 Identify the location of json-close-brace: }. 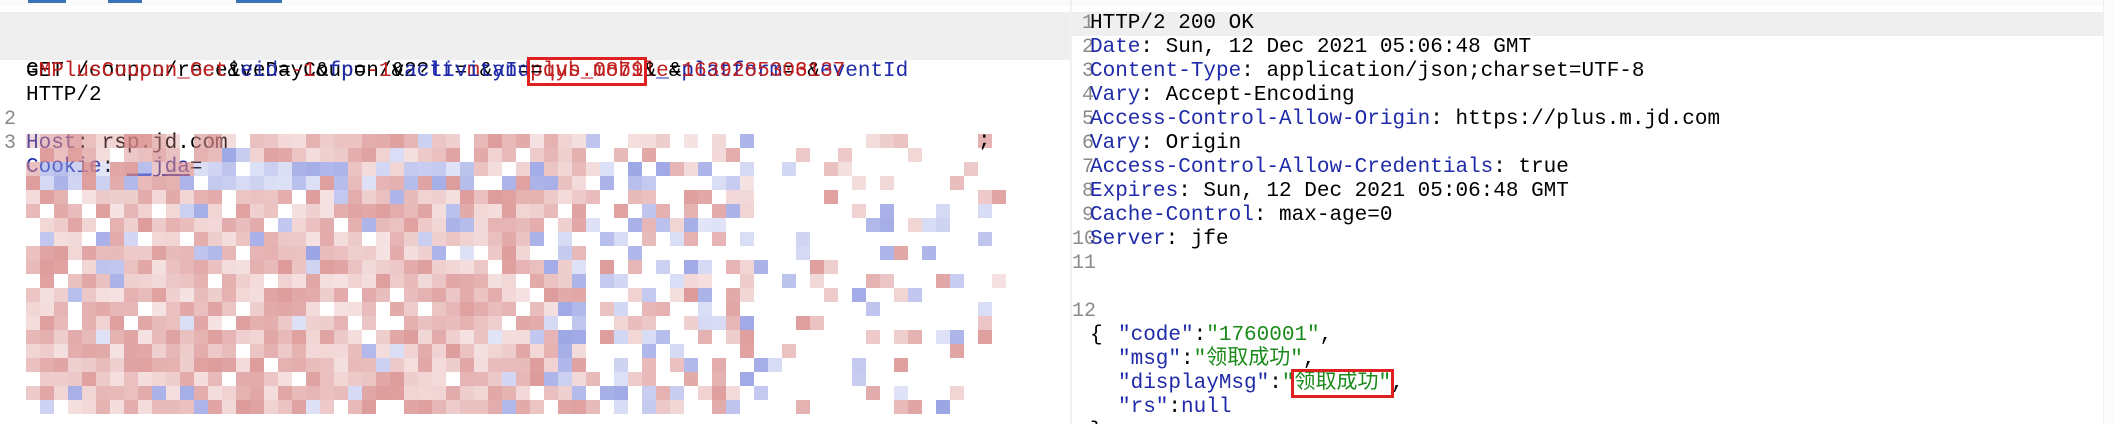
(1096, 422).